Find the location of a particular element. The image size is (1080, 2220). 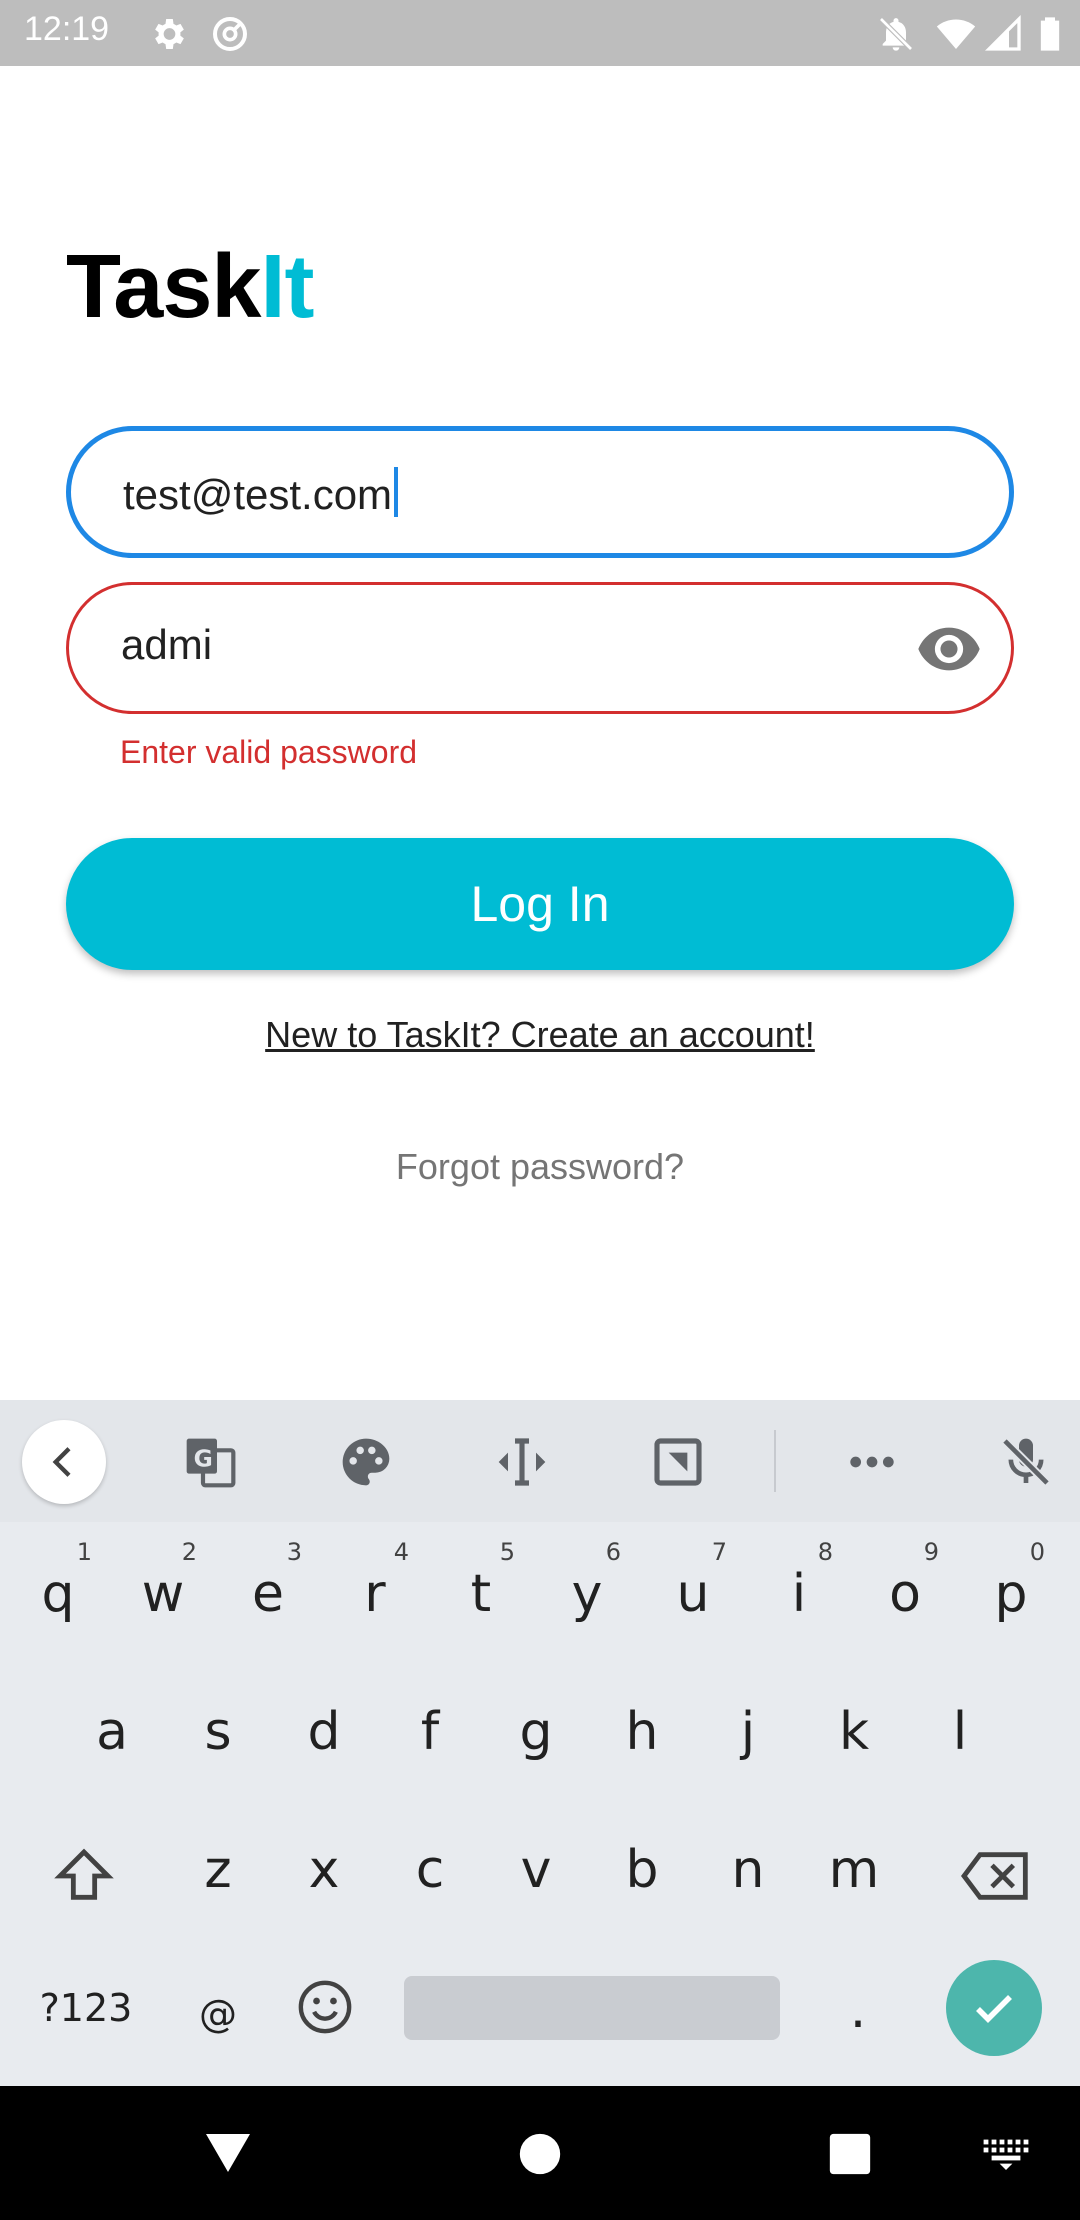

mic-off-icon is located at coordinates (1026, 1462).